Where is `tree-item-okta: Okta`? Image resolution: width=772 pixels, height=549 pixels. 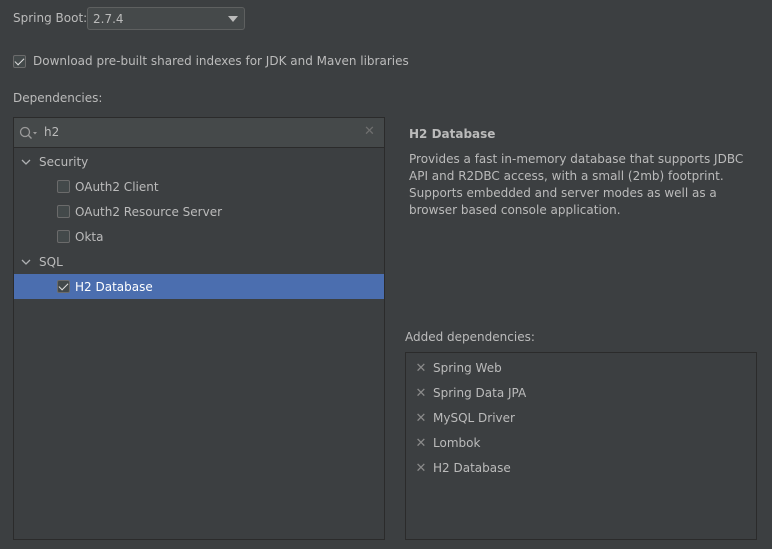
tree-item-okta: Okta is located at coordinates (199, 236).